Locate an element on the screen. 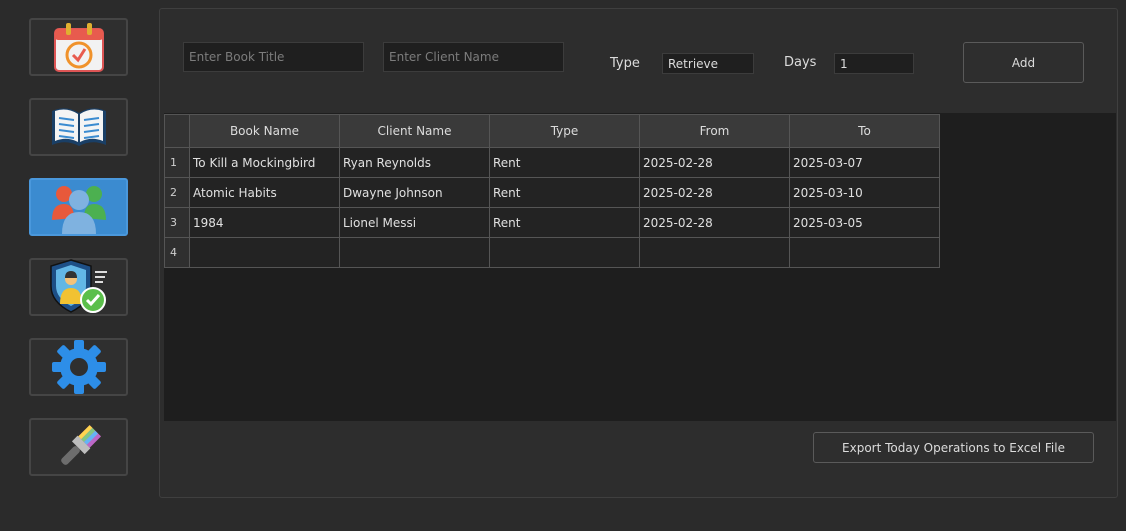  to-cell: 2025-03-05 is located at coordinates (864, 222).